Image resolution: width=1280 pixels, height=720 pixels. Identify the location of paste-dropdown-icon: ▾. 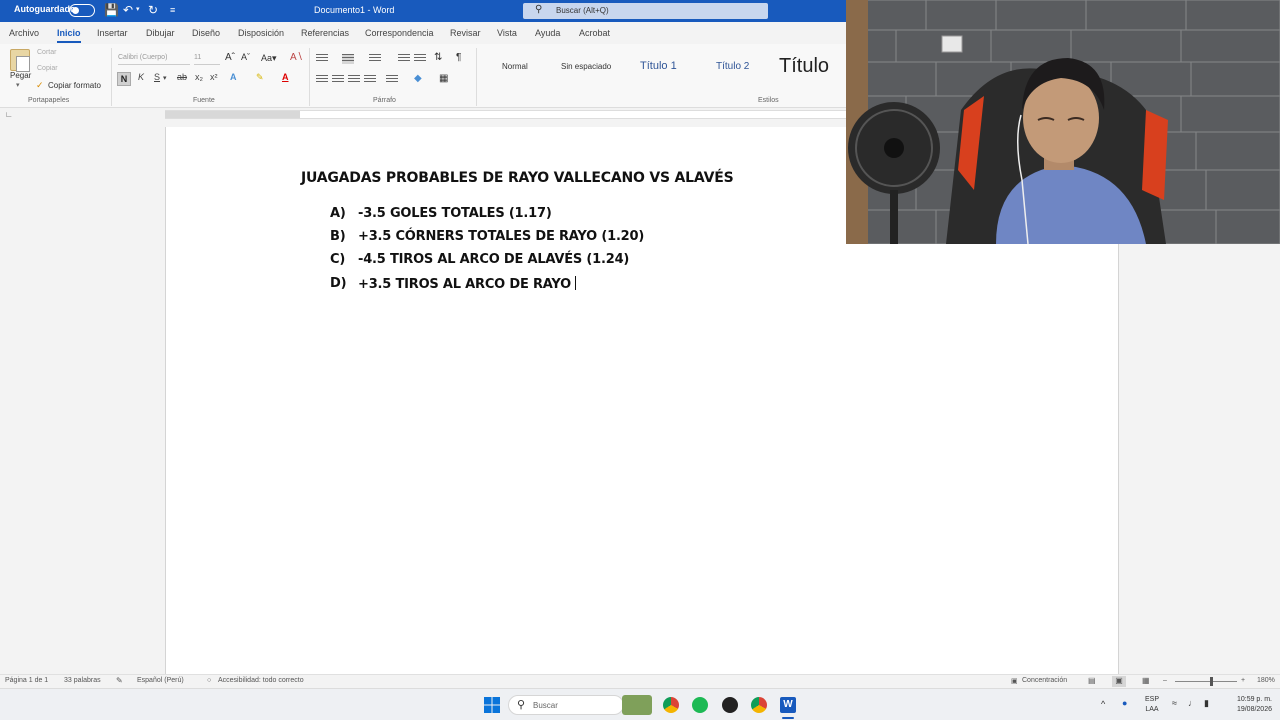
(18, 85).